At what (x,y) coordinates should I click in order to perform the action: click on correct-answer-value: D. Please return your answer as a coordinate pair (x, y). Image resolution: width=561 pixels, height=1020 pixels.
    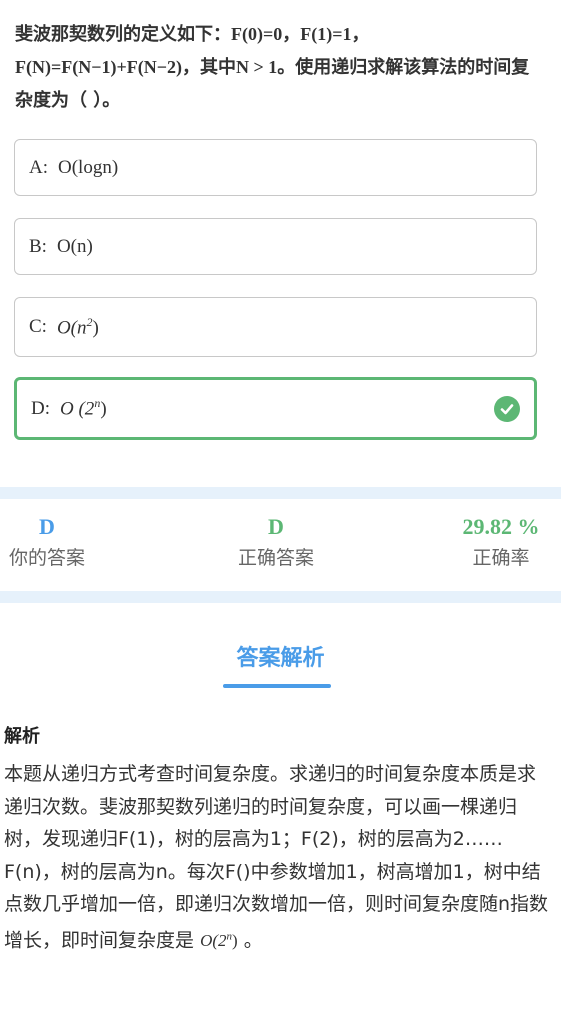
    Looking at the image, I should click on (276, 526).